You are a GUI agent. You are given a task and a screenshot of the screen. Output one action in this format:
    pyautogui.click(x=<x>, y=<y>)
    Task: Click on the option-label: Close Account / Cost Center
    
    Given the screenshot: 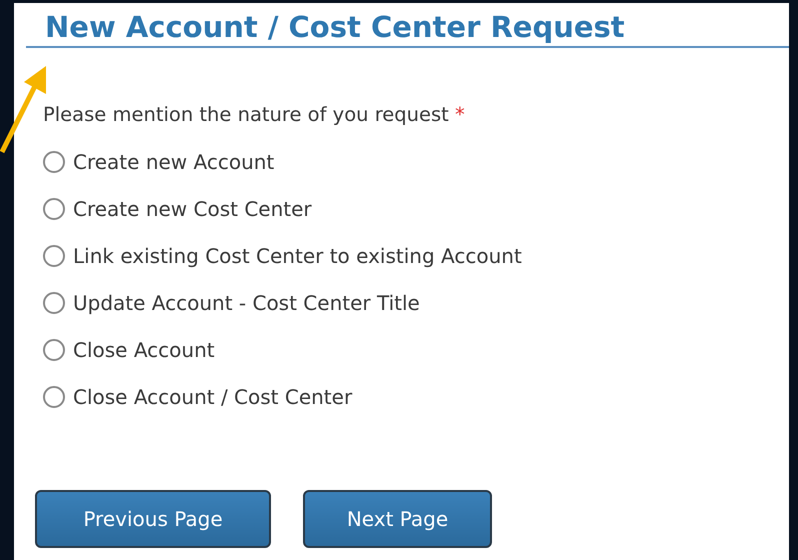 What is the action you would take?
    pyautogui.click(x=212, y=397)
    